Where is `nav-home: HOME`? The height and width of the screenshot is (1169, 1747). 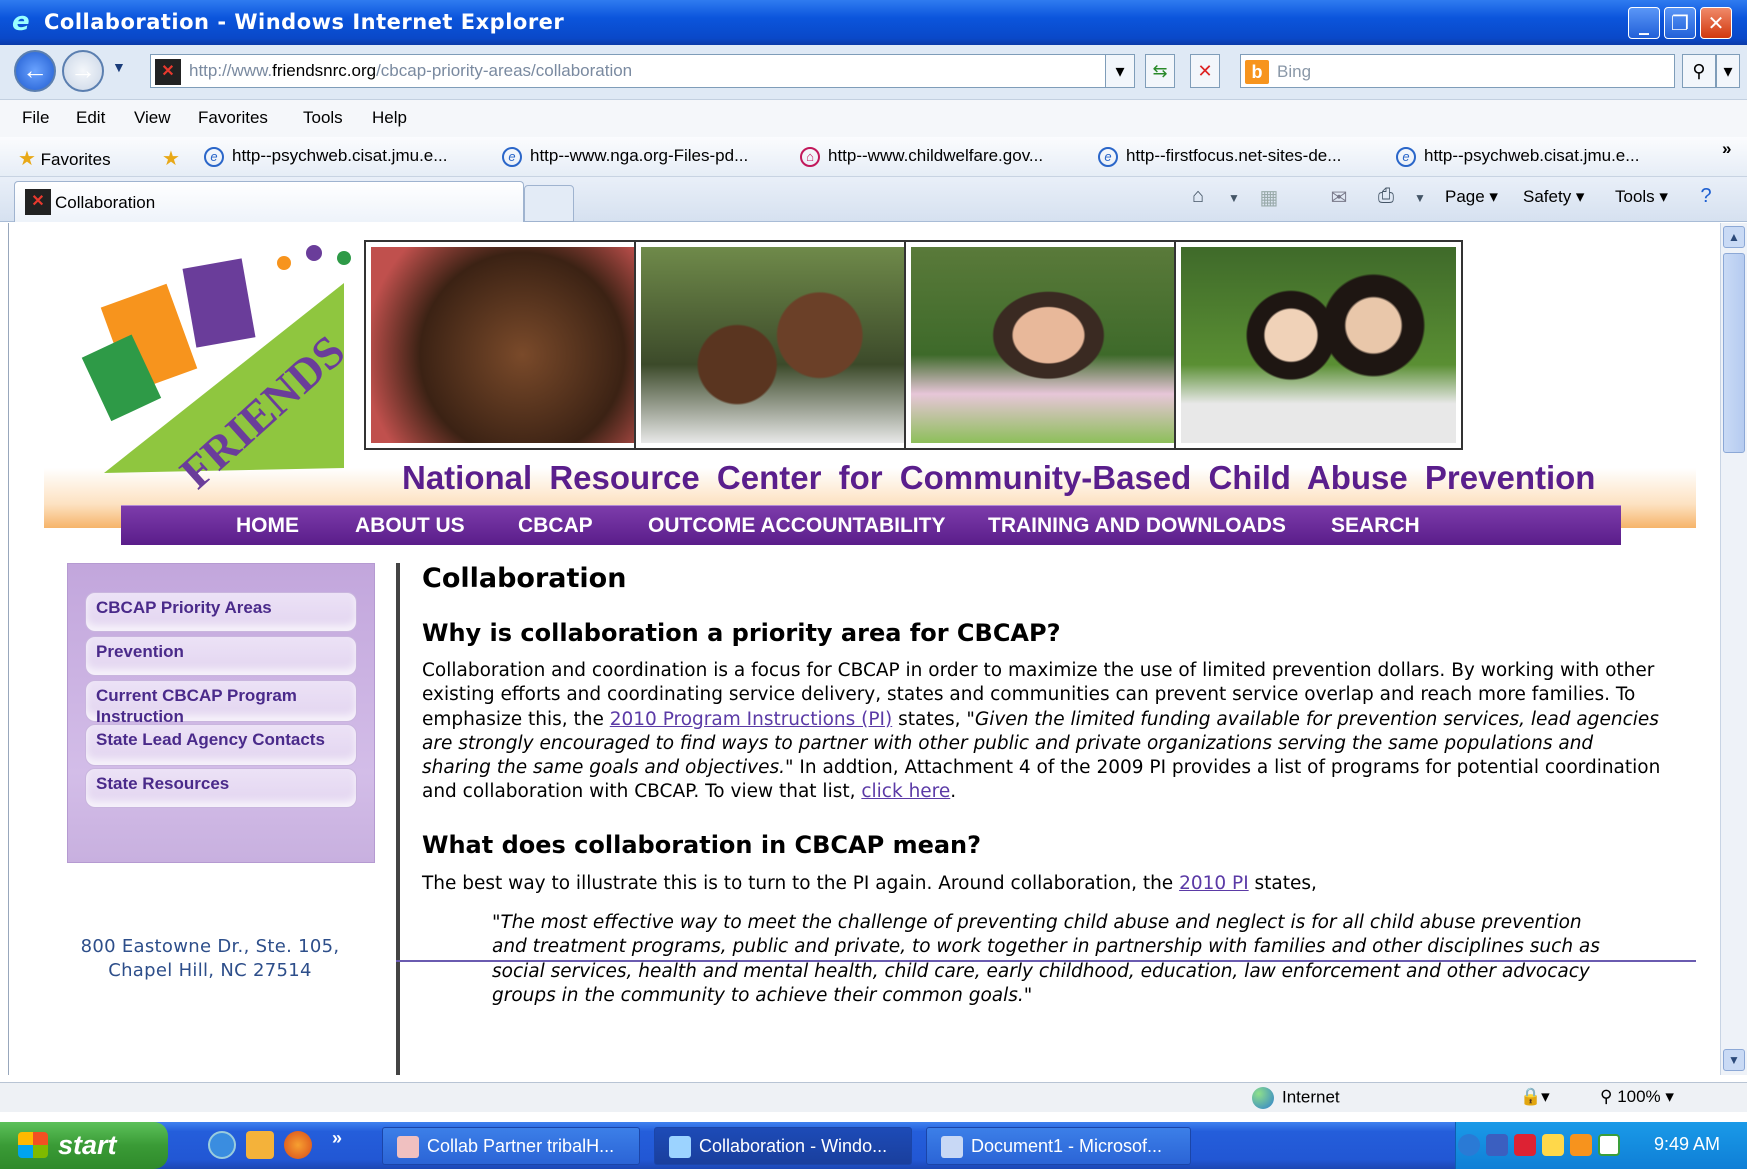 nav-home: HOME is located at coordinates (267, 526).